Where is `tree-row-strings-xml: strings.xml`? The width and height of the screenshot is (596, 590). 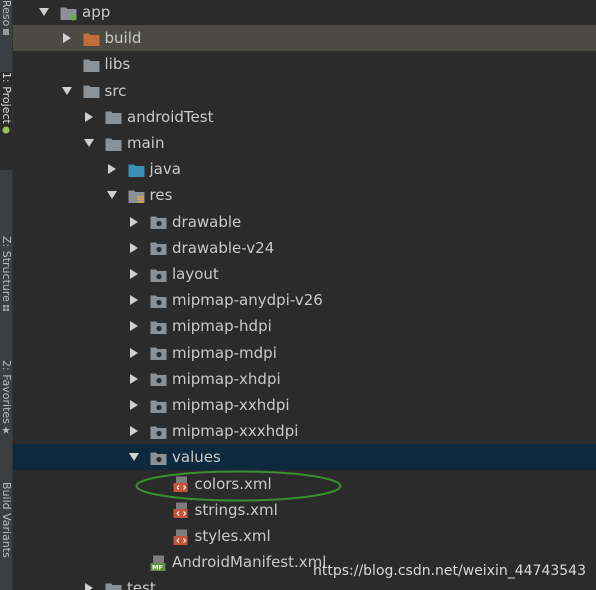 tree-row-strings-xml: strings.xml is located at coordinates (304, 510).